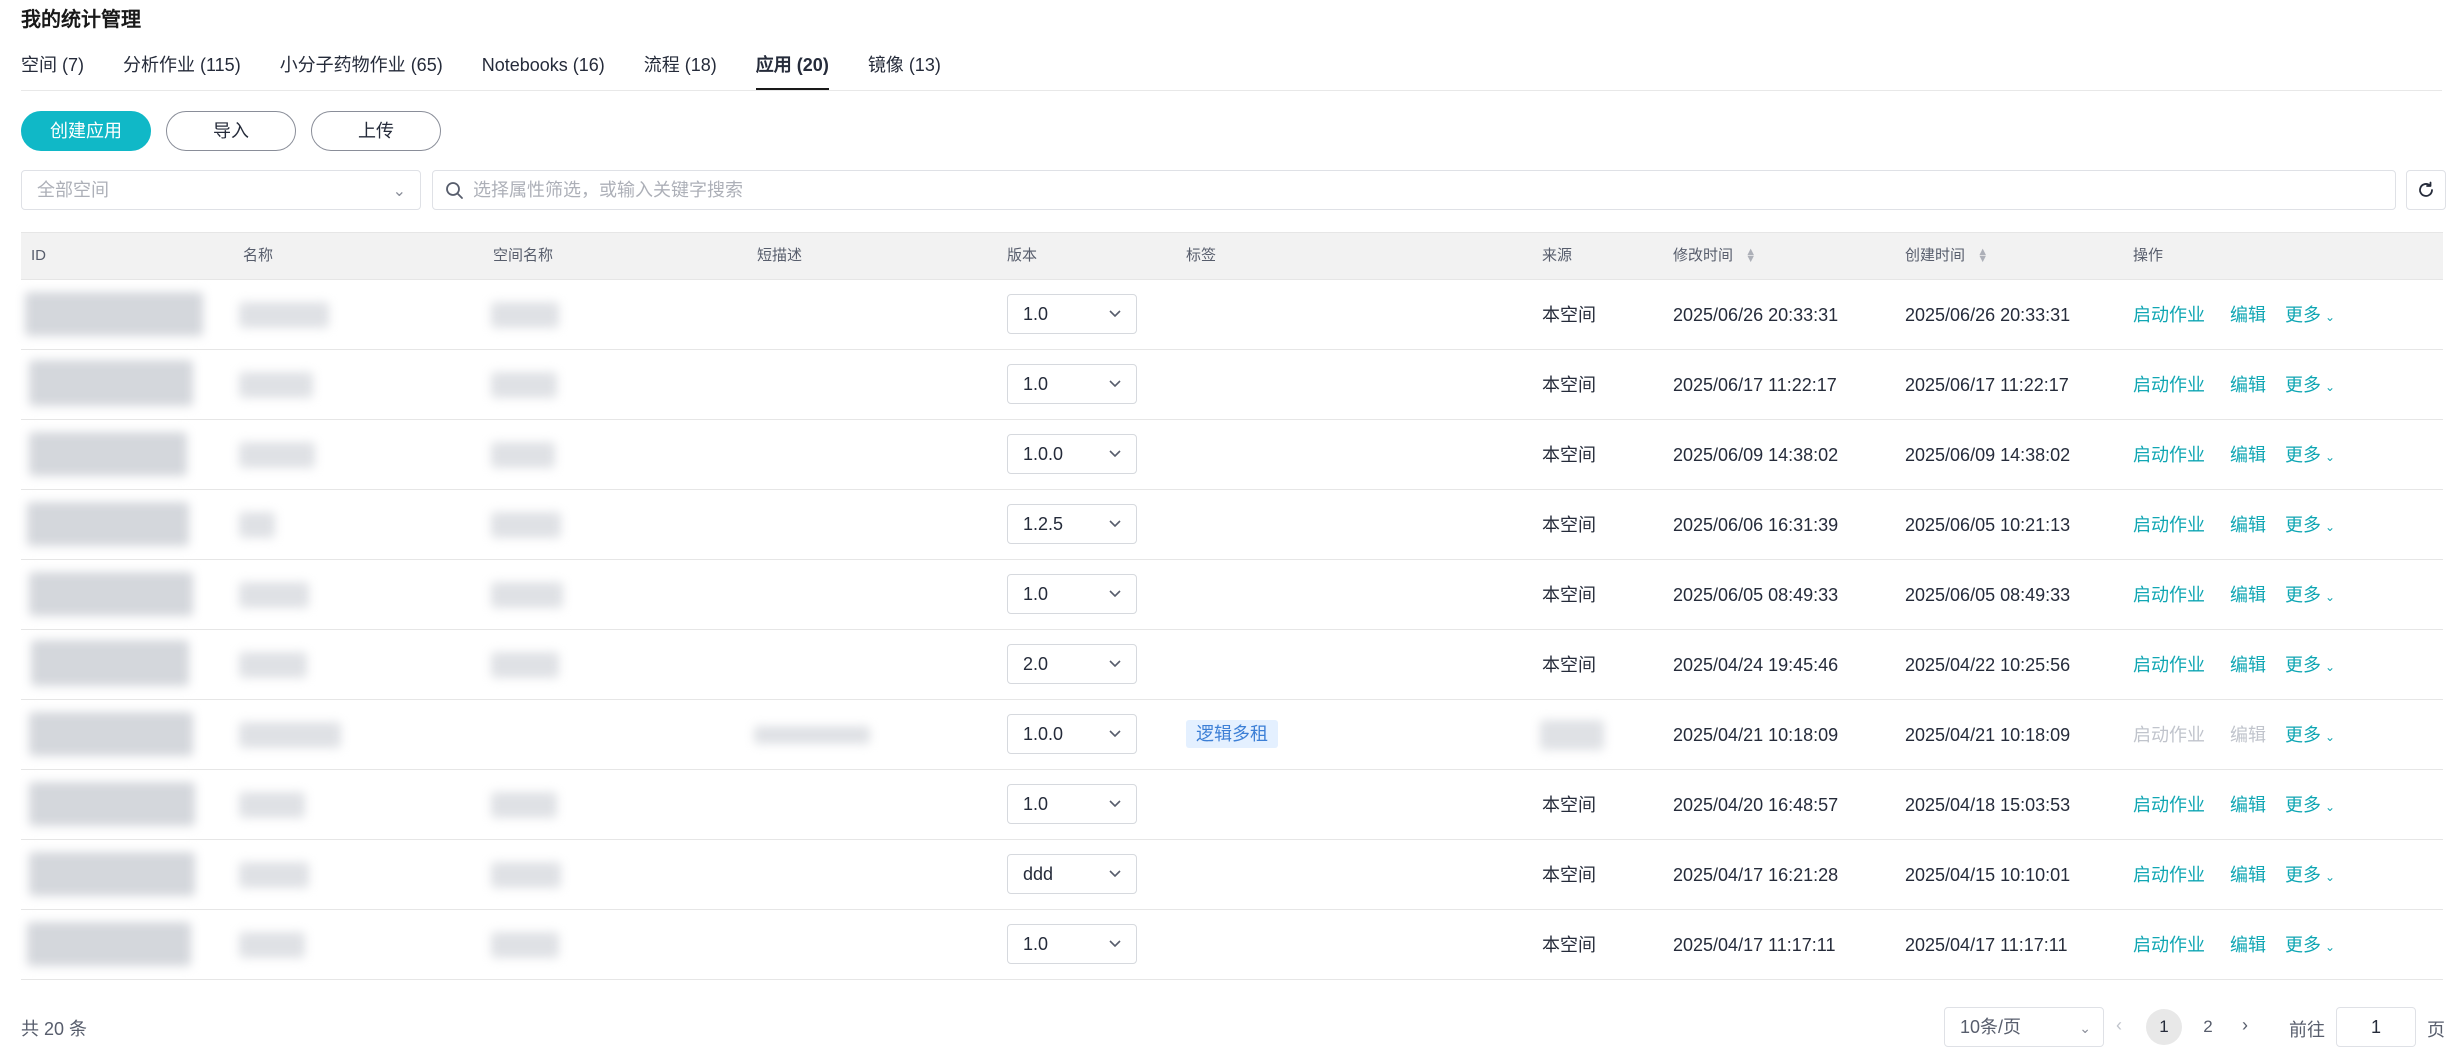  What do you see at coordinates (376, 131) in the screenshot?
I see `upload-button: 上传` at bounding box center [376, 131].